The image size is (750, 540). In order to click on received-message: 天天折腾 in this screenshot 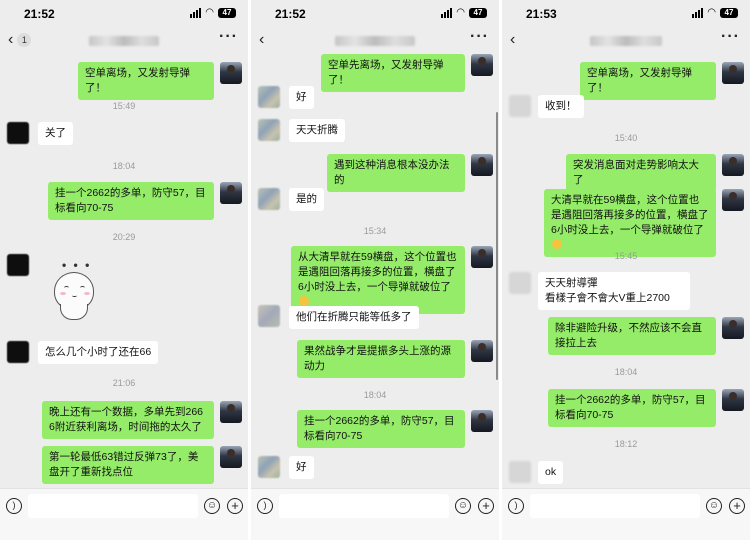, I will do `click(317, 130)`.